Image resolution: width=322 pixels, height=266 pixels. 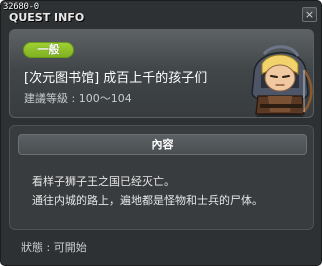 I want to click on quest-name: [次元图书馆] 成百上千的孩子们, so click(x=116, y=78).